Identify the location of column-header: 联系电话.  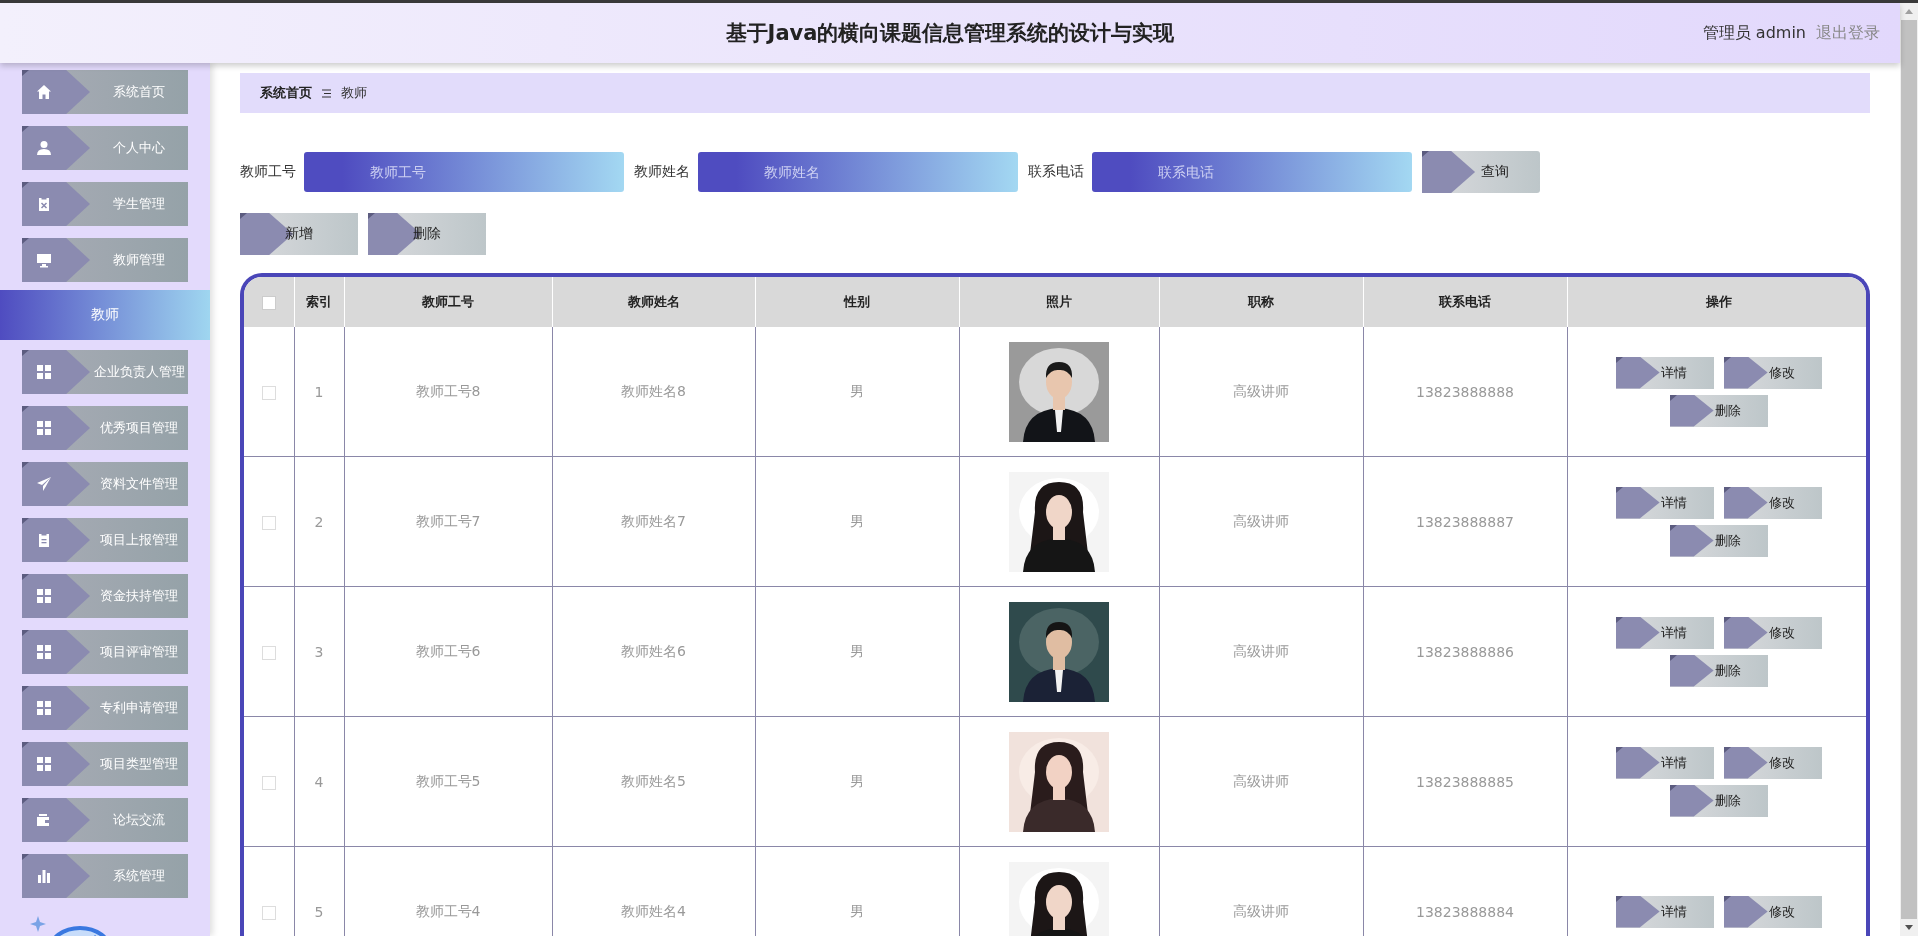
(1465, 302).